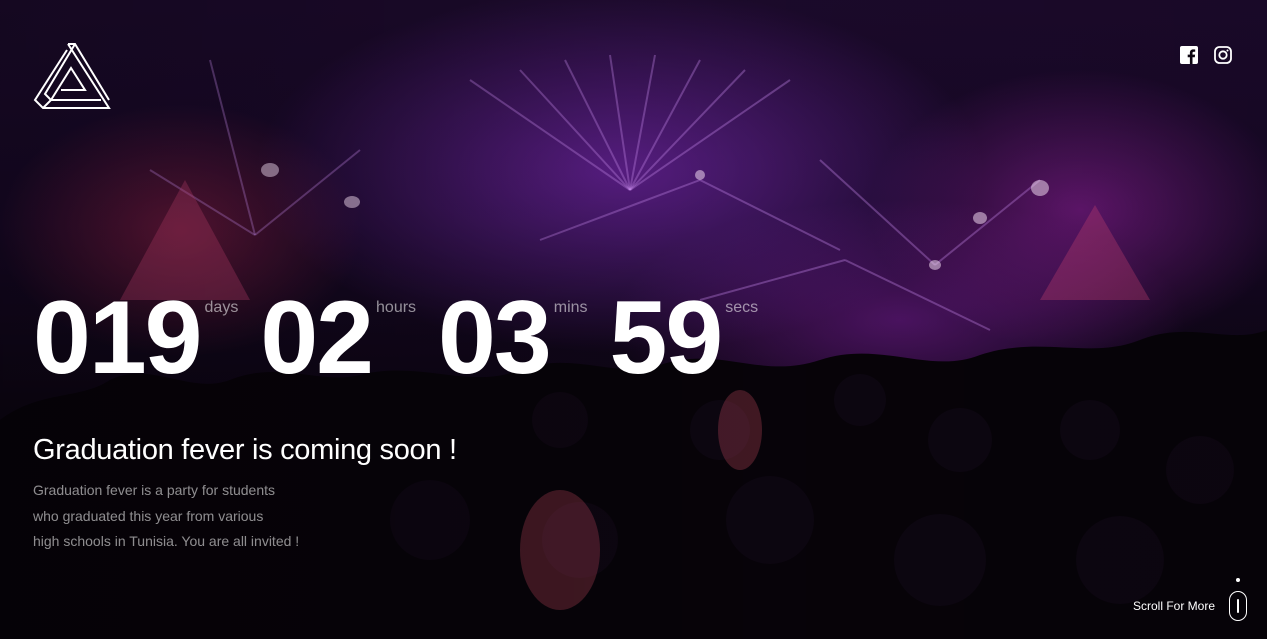 The width and height of the screenshot is (1267, 639). I want to click on hours-value: 02, so click(317, 338).